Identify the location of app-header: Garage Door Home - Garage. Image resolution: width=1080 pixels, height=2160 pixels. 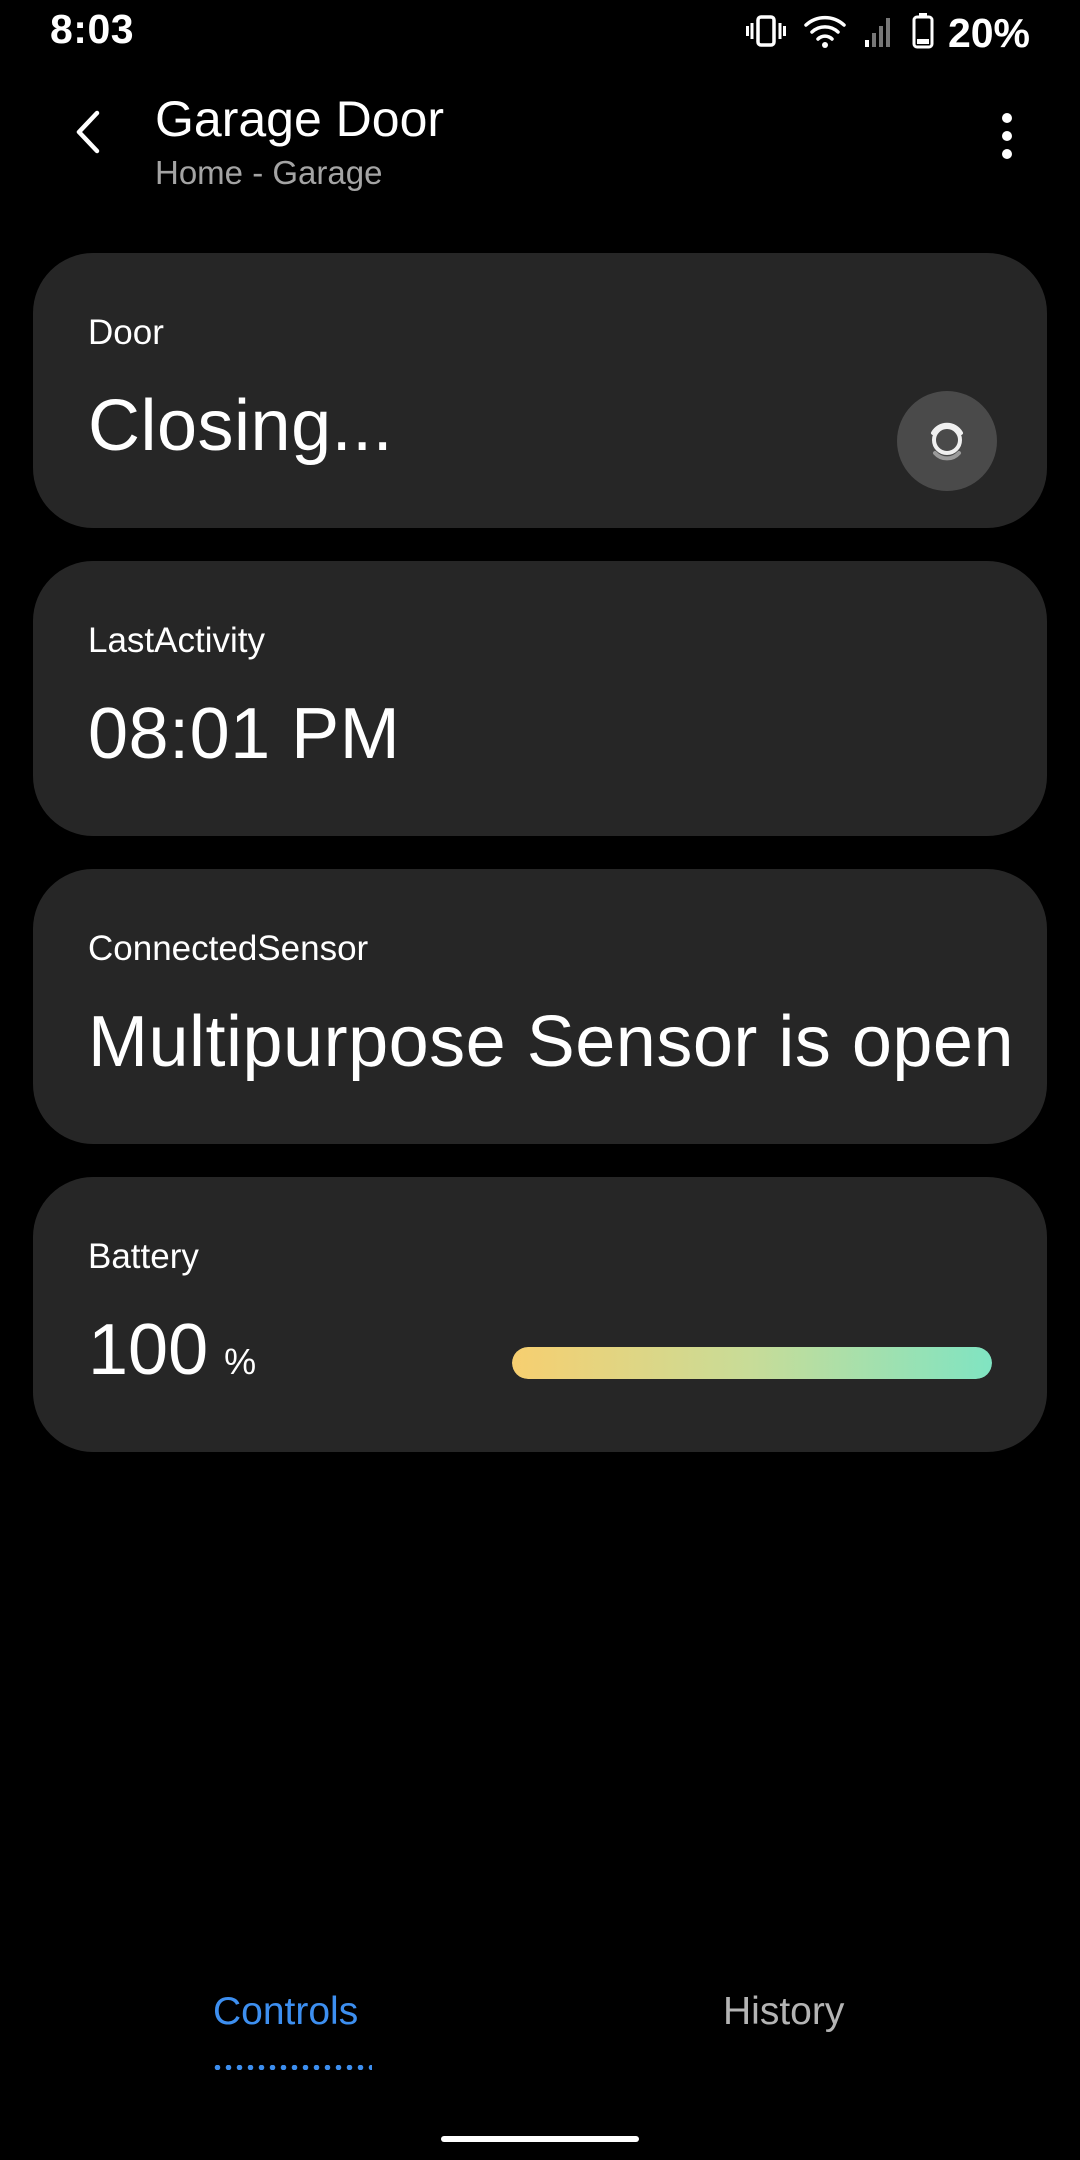
(540, 145).